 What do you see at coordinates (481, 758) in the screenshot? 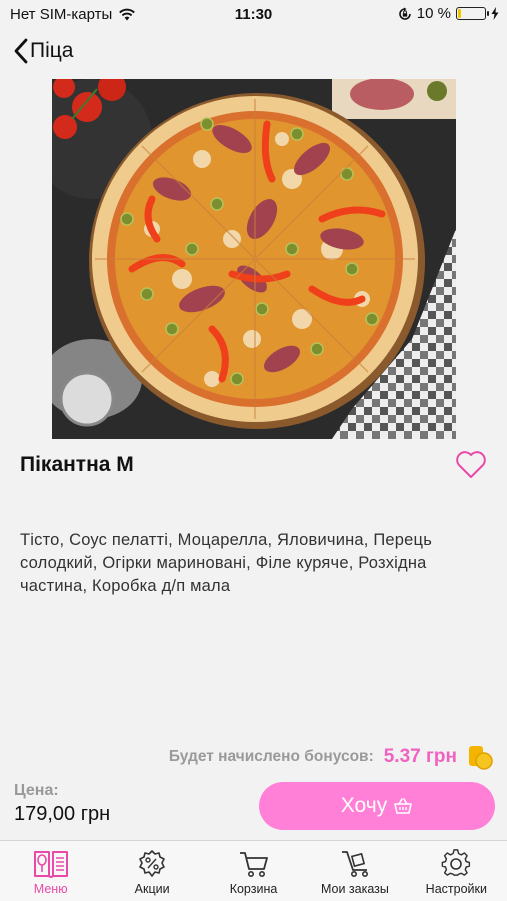
I see `coins-icon` at bounding box center [481, 758].